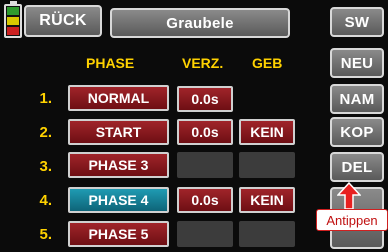 The height and width of the screenshot is (252, 388). I want to click on neu-button: NEU, so click(357, 63).